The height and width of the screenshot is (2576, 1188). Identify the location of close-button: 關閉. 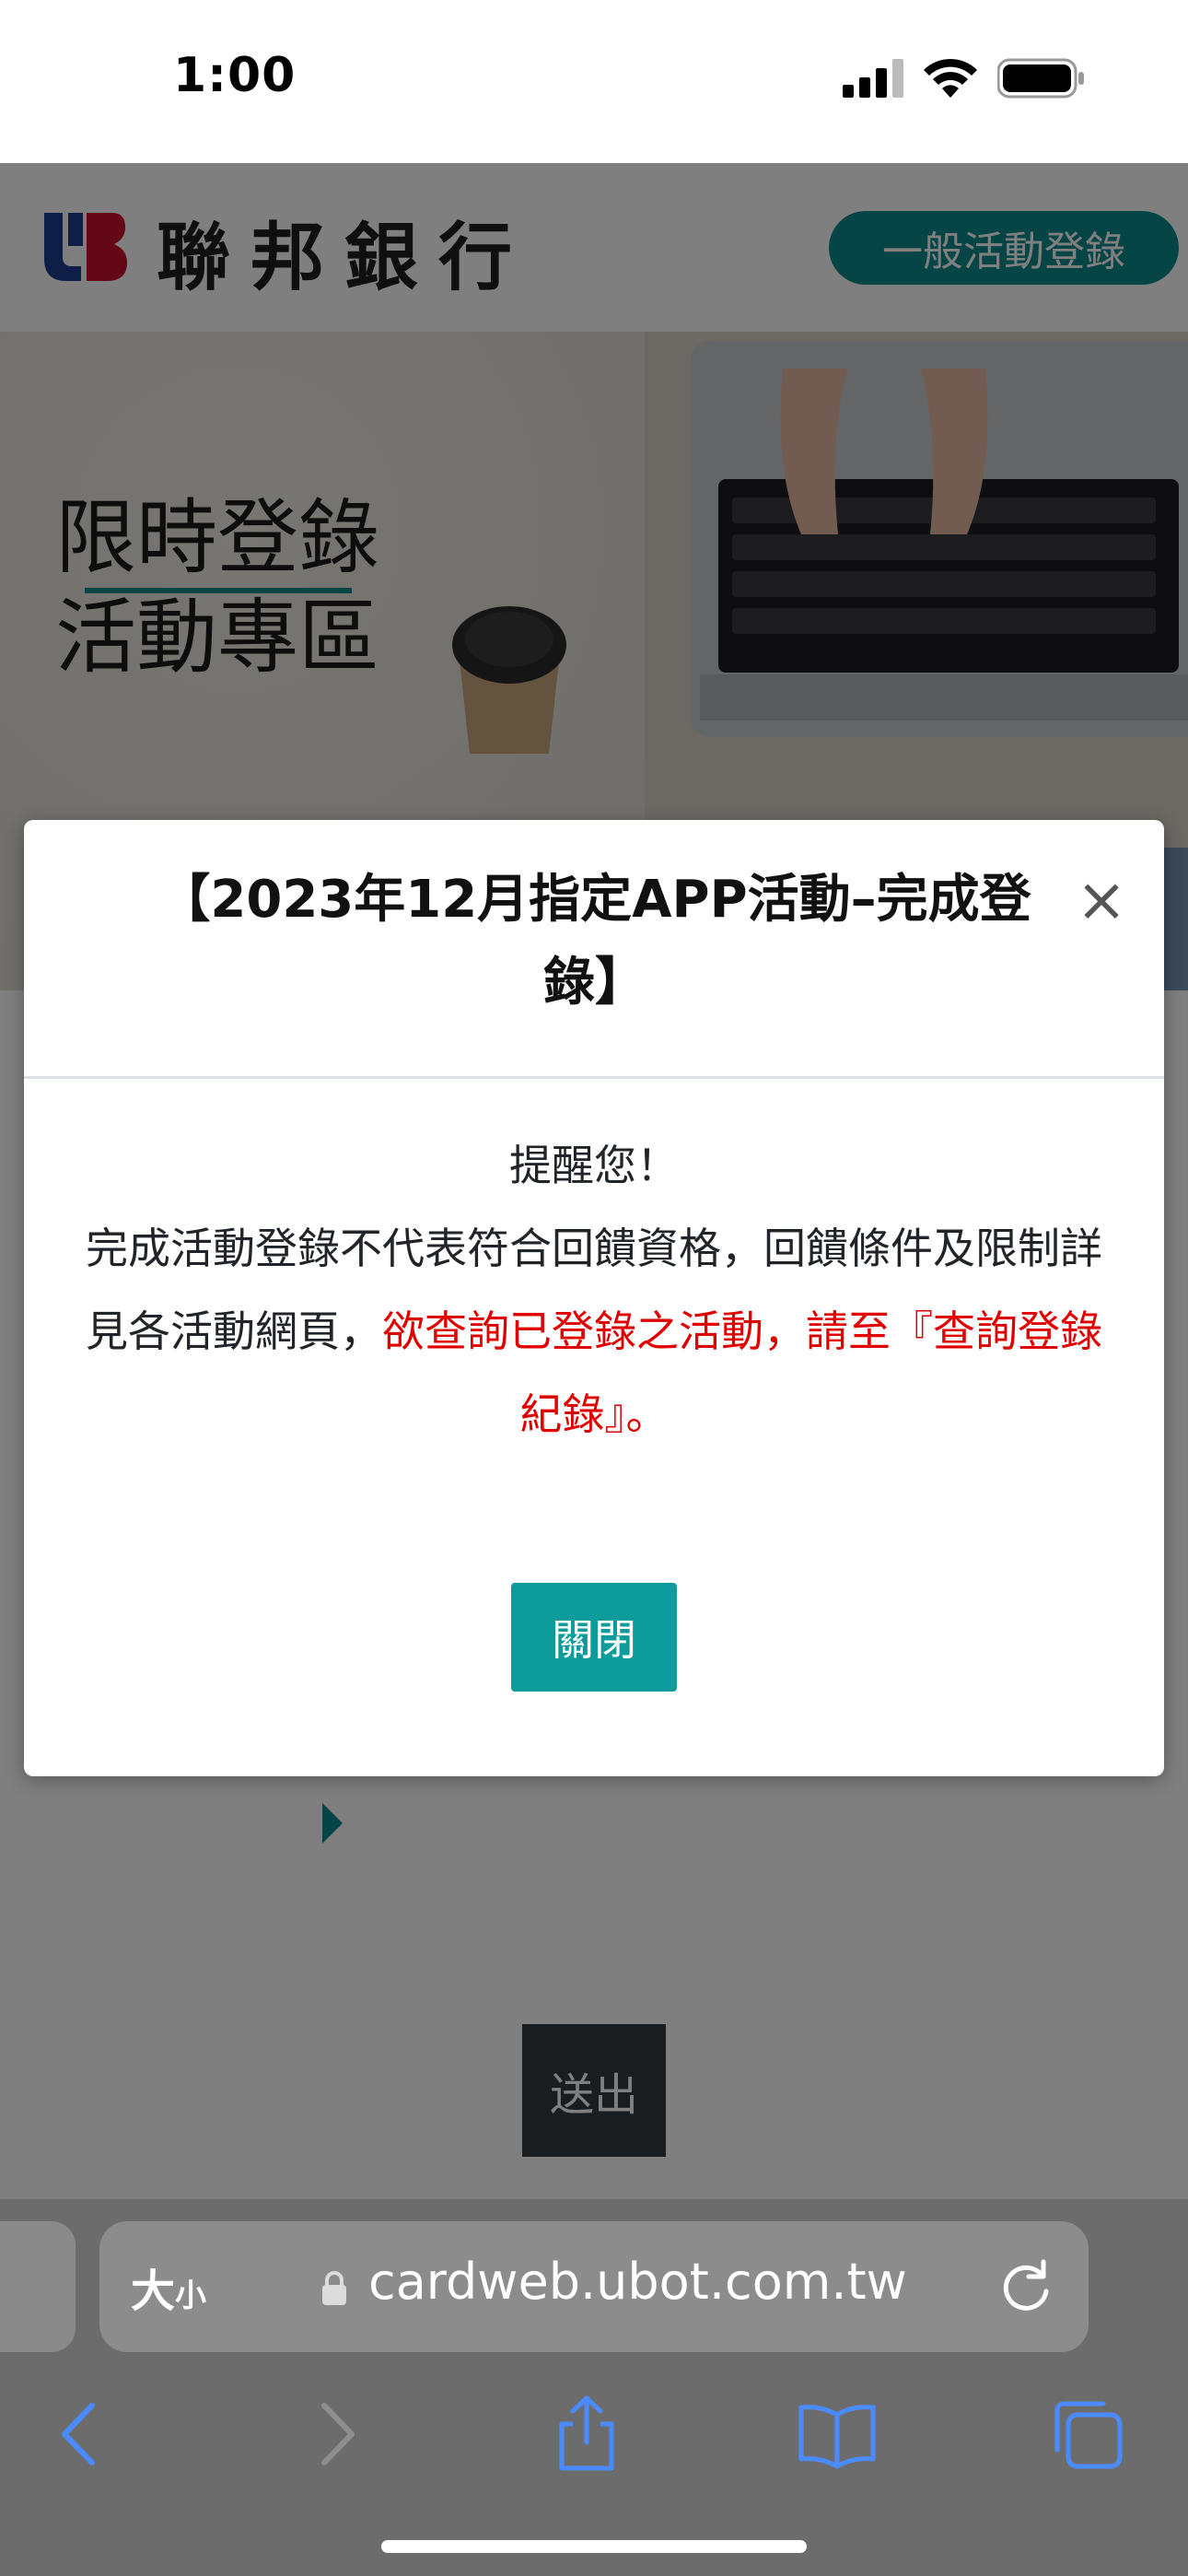
(594, 1637).